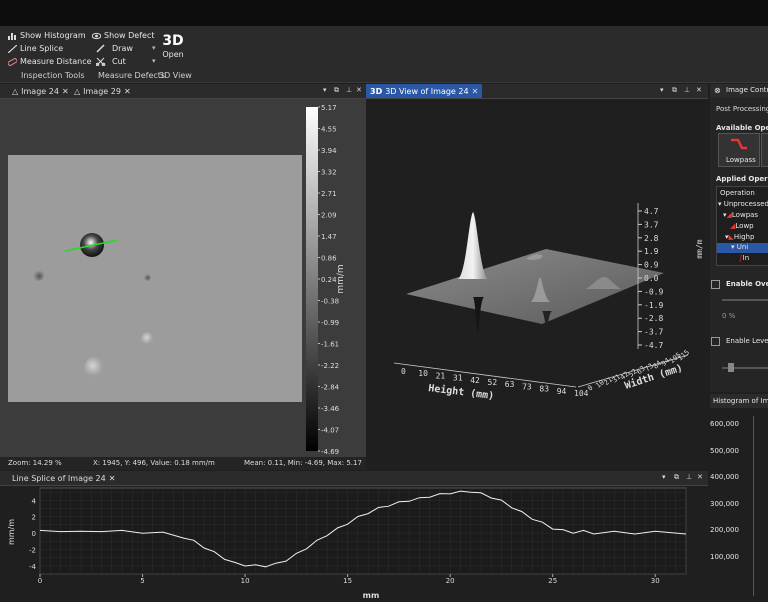  I want to click on 3d-icon: 3D, so click(173, 41).